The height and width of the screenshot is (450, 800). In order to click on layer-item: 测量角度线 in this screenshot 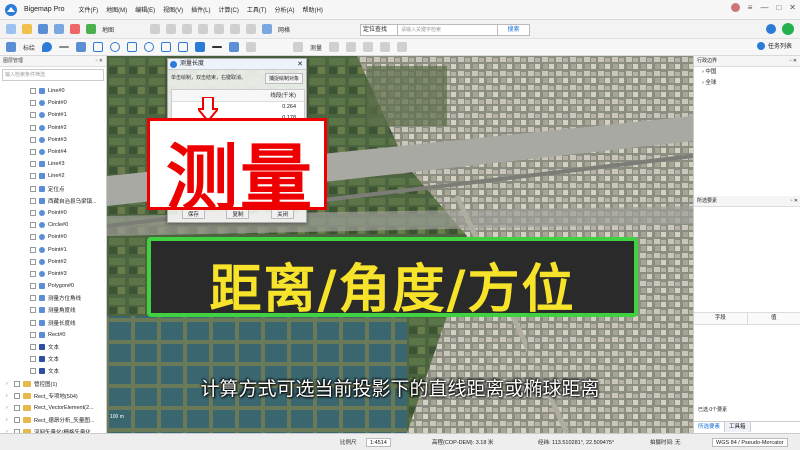, I will do `click(53, 310)`.